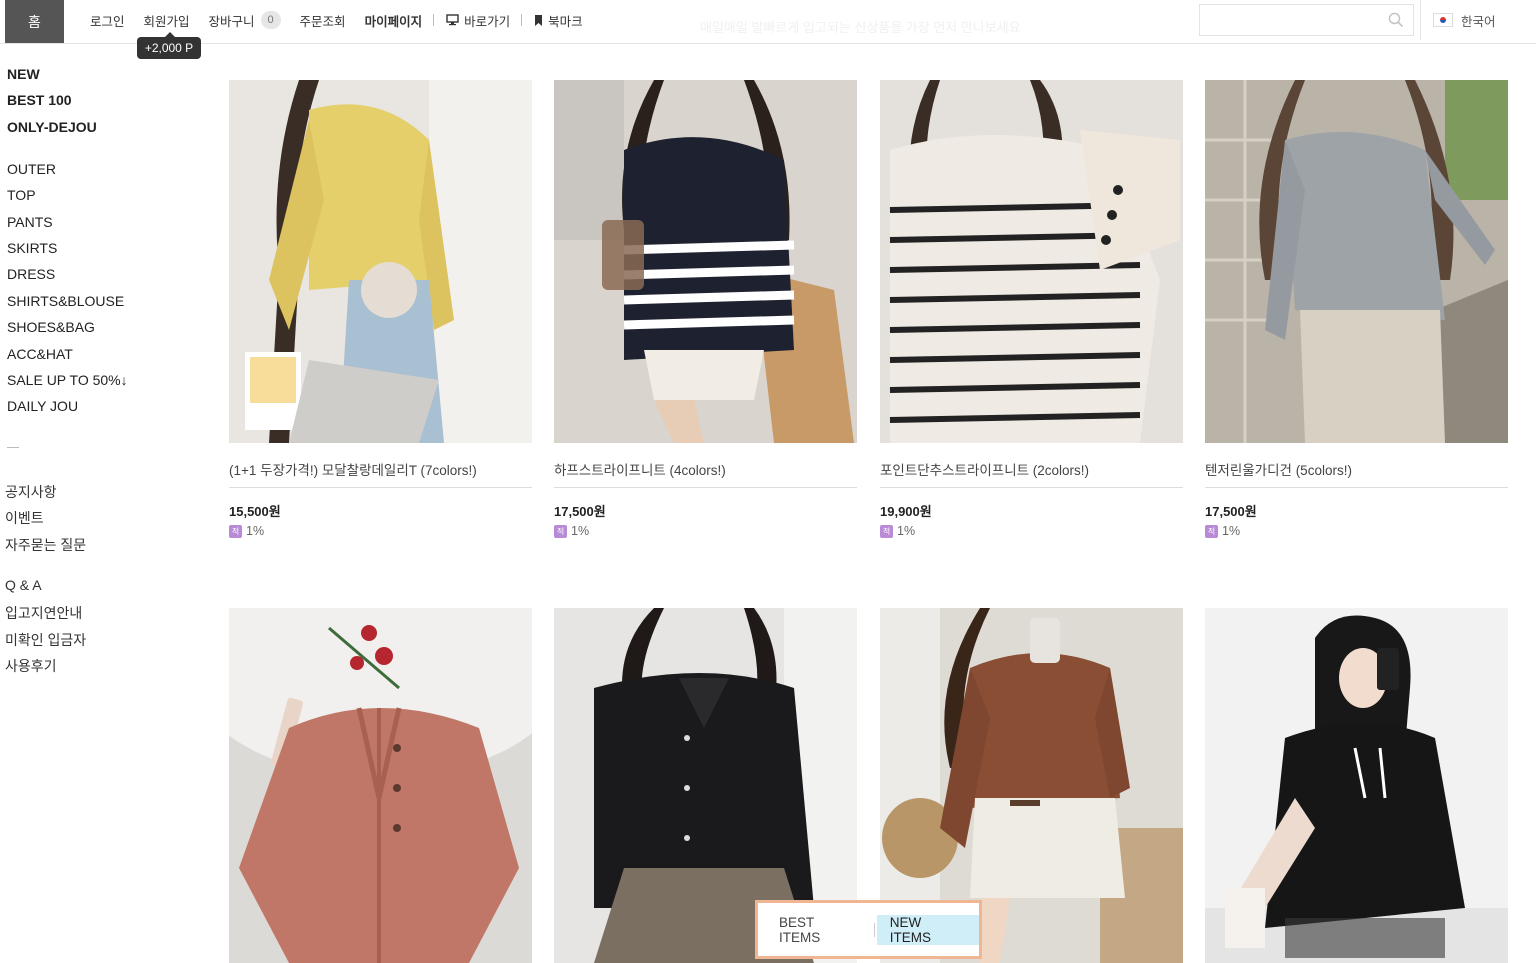 The height and width of the screenshot is (963, 1536). Describe the element at coordinates (394, 20) in the screenshot. I see `mypage-link: 마이페이지` at that location.